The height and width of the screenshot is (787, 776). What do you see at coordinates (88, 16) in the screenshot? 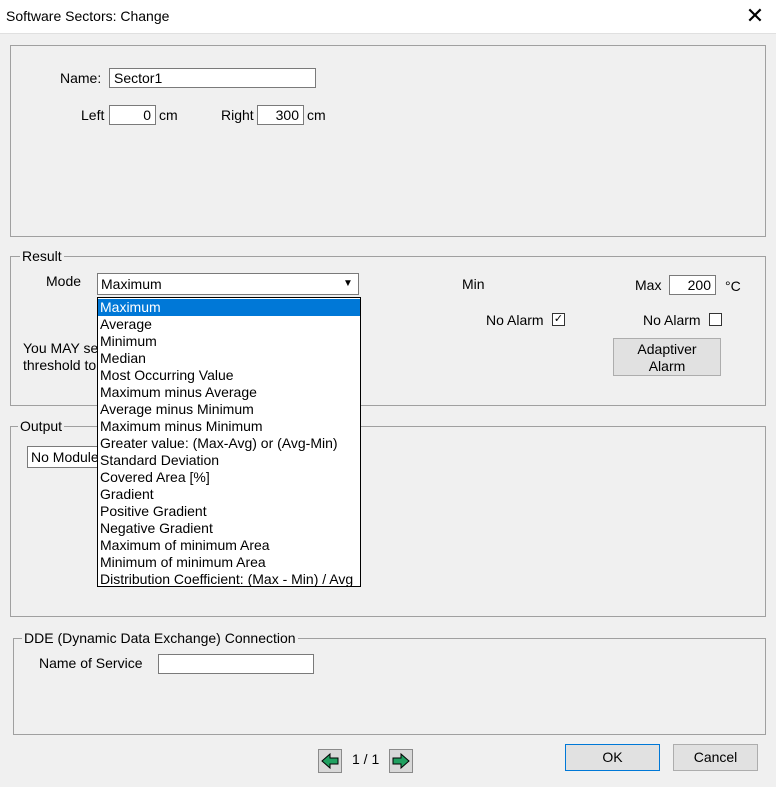
I see `window-title: Software Sectors: Change` at bounding box center [88, 16].